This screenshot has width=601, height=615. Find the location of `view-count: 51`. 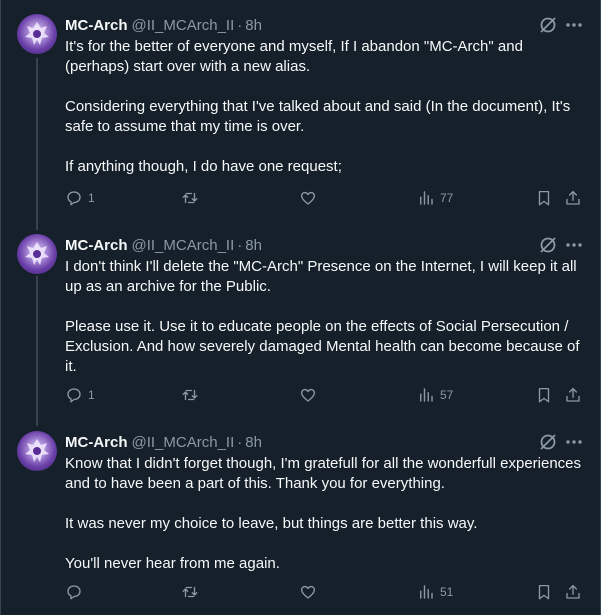

view-count: 51 is located at coordinates (447, 592).